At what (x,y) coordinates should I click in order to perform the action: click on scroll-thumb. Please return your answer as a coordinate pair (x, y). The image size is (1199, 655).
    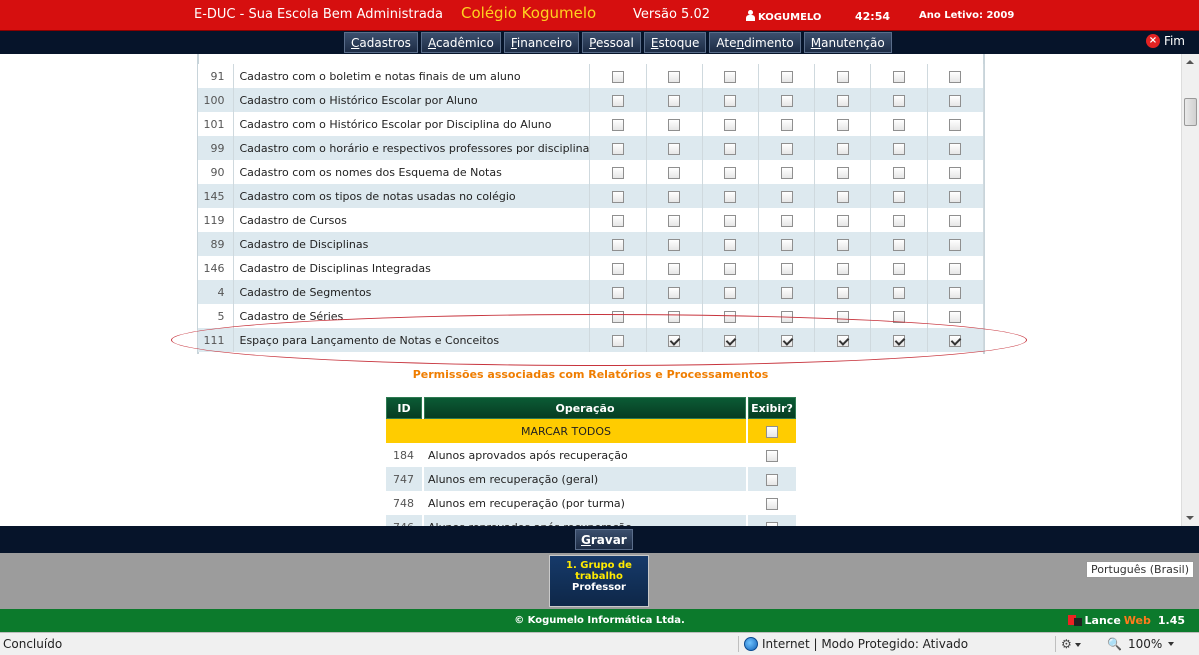
    Looking at the image, I should click on (1190, 112).